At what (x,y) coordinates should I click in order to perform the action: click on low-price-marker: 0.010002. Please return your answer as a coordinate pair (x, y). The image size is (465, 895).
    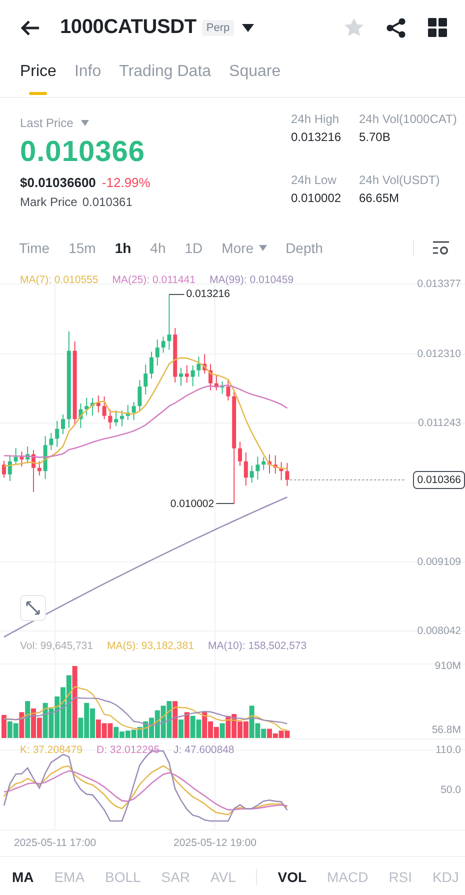
    Looking at the image, I should click on (192, 504).